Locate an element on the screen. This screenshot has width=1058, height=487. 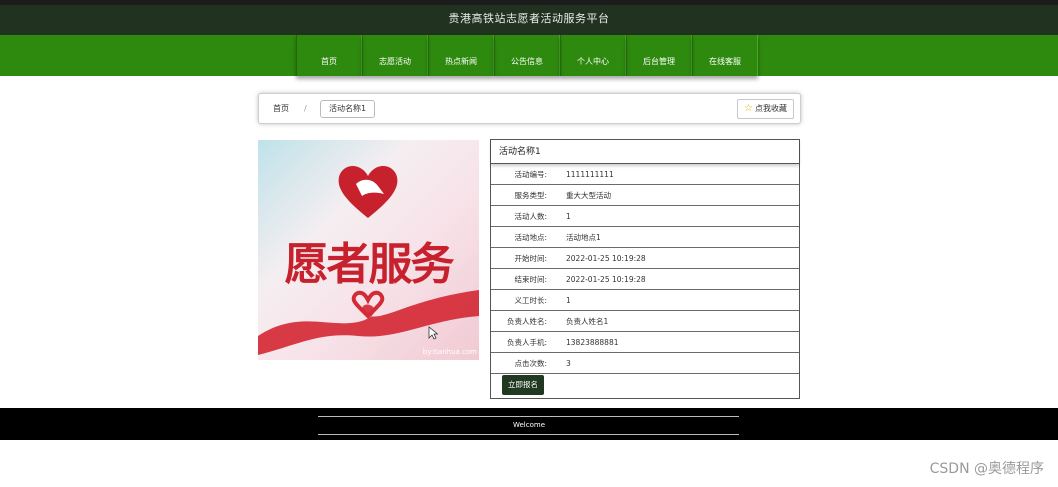
detail-value: 负责人姓名1 is located at coordinates (587, 321).